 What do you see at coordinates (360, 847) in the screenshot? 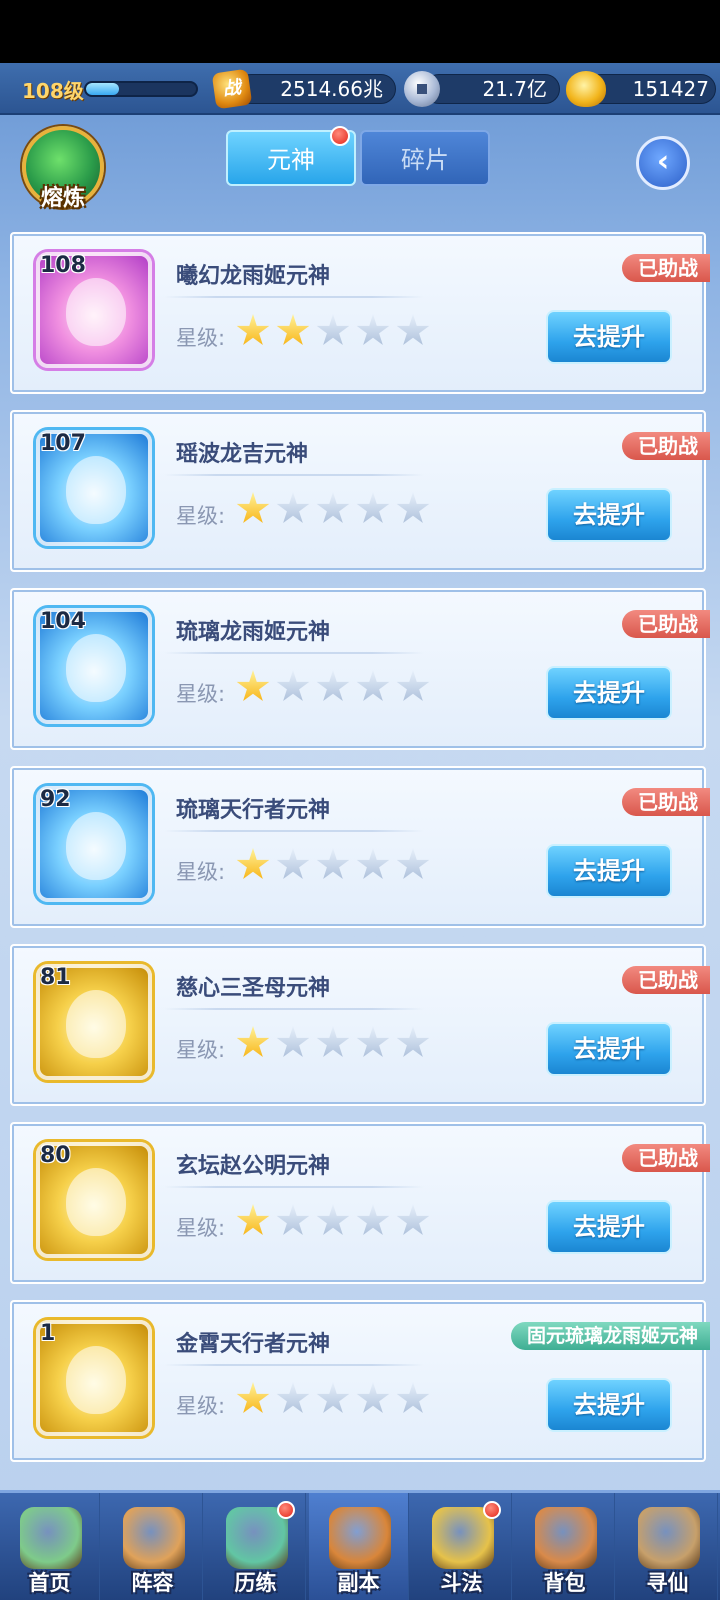
I see `yuanshen-card: 92 琉璃天行者元神 星级: 已助战去提升` at bounding box center [360, 847].